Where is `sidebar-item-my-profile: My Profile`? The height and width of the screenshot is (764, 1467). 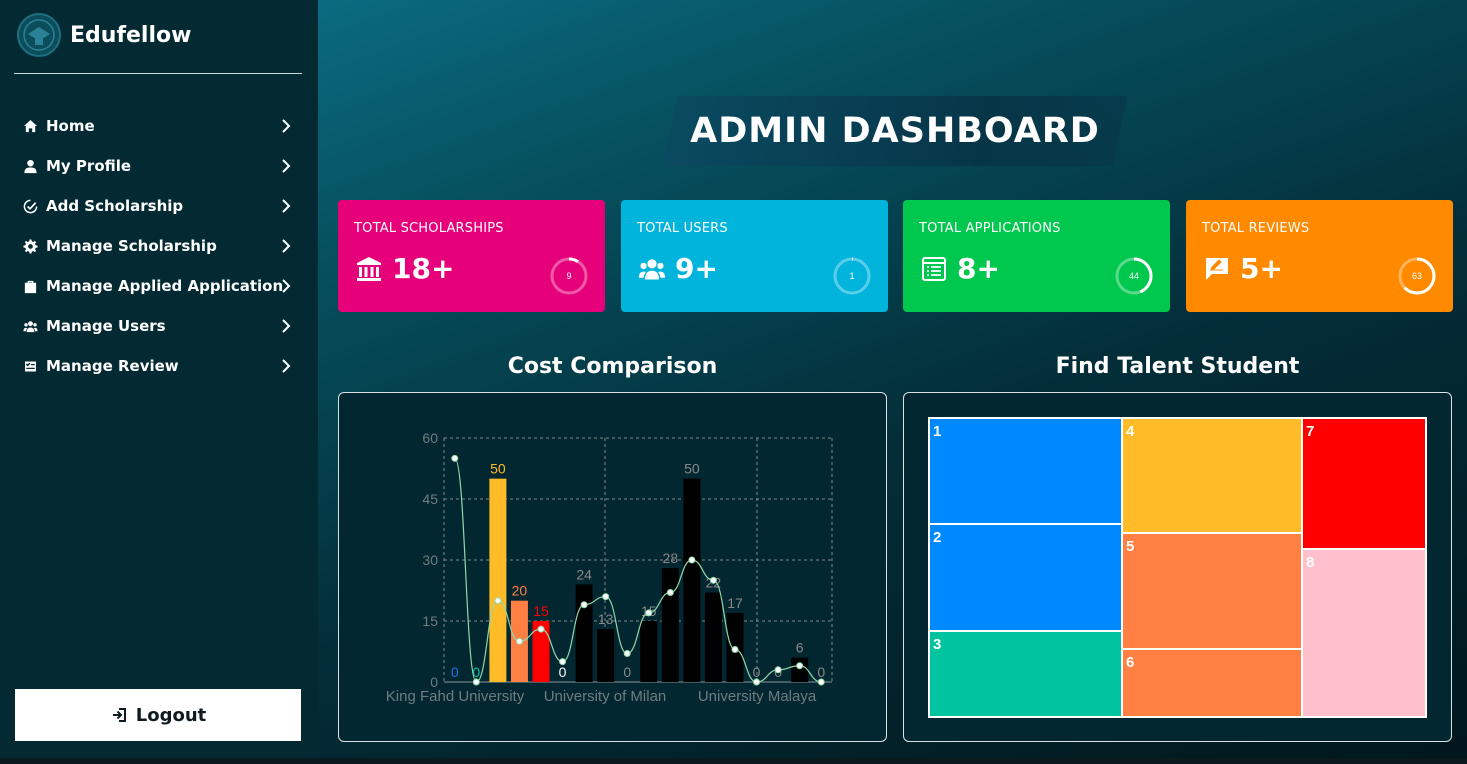 sidebar-item-my-profile: My Profile is located at coordinates (159, 166).